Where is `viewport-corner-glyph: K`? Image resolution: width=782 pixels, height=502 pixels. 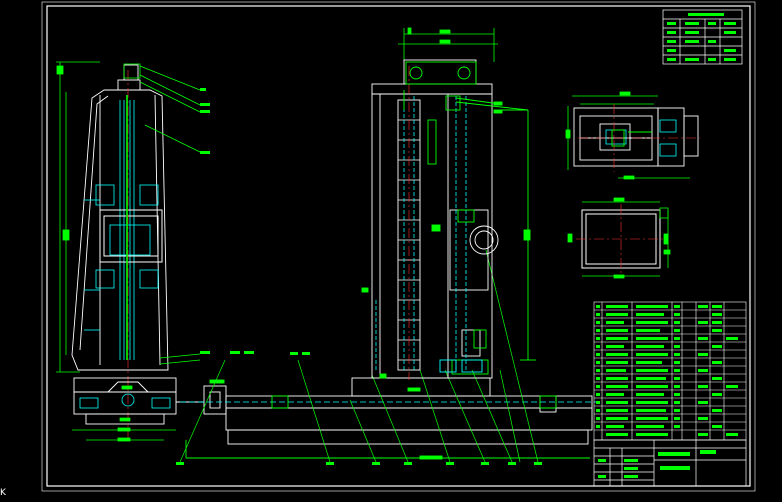 viewport-corner-glyph: K is located at coordinates (3, 493).